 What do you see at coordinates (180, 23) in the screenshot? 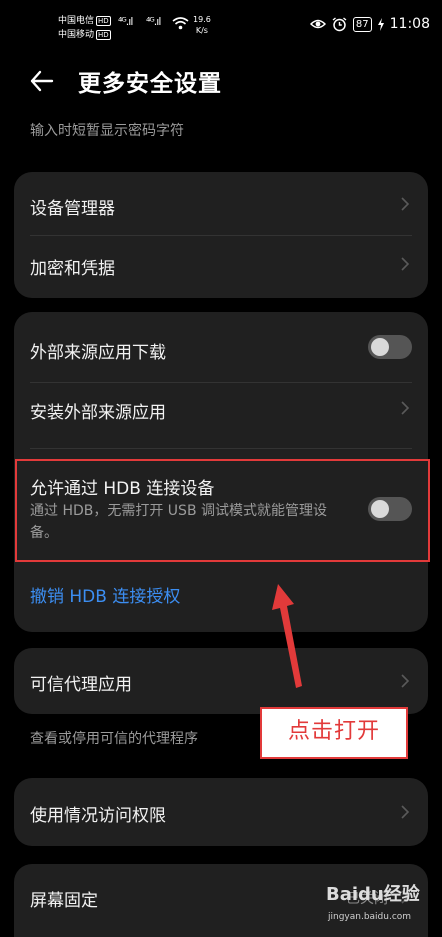
I see `wifi-icon` at bounding box center [180, 23].